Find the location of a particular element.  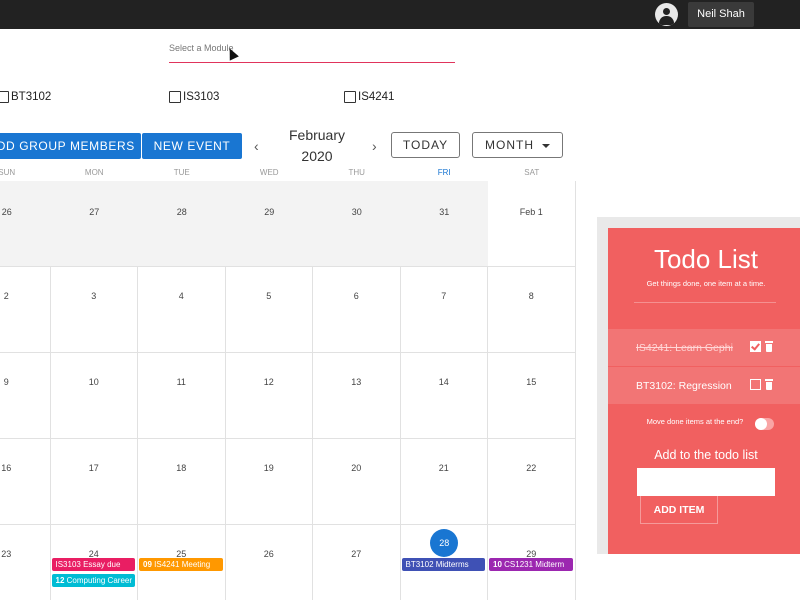

day-number: 17 is located at coordinates (94, 468).